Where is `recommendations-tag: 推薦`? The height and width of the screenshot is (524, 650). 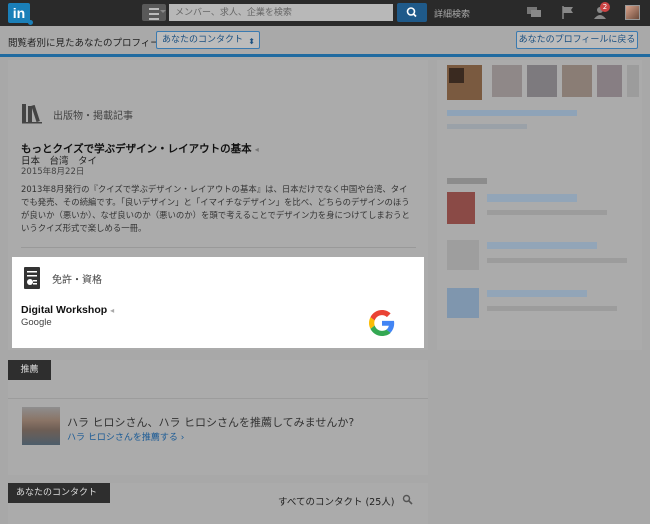
recommendations-tag: 推薦 is located at coordinates (29, 370).